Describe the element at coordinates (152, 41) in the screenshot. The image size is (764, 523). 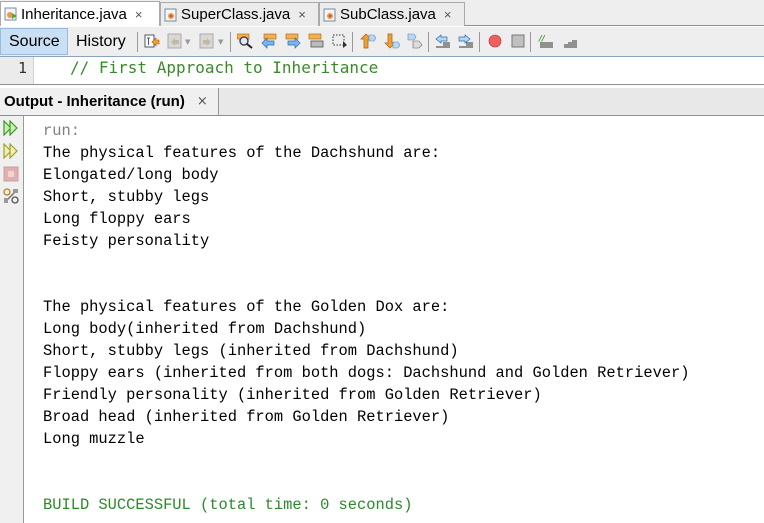
I see `last-edit-icon` at that location.